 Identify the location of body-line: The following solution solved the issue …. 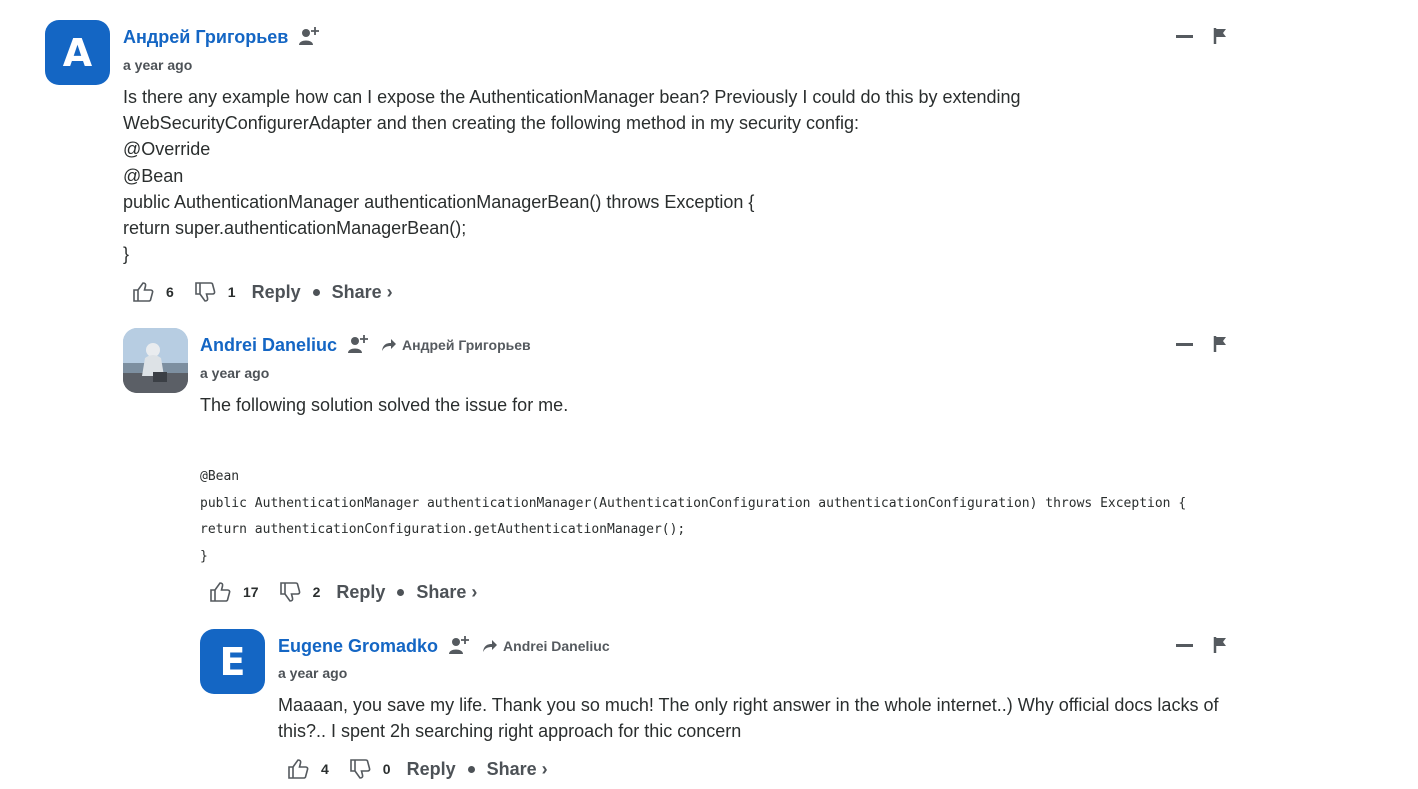
(384, 405).